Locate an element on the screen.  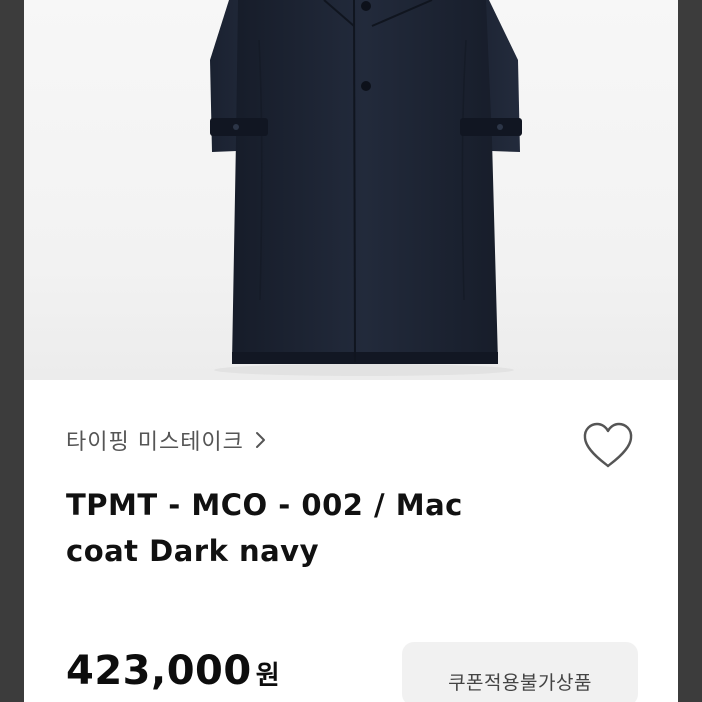
brand-link: 타이핑 미스테이크 is located at coordinates (168, 440).